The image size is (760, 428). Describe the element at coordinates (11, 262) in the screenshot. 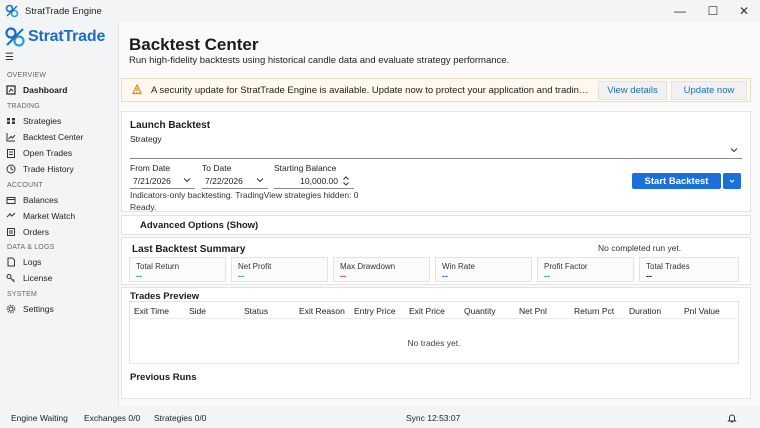

I see `document-icon` at that location.